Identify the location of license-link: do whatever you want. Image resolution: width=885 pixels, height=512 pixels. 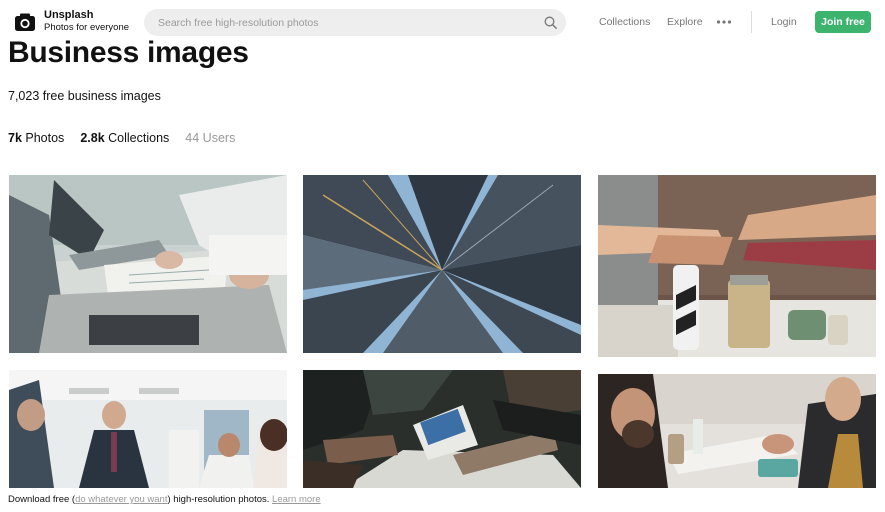
(121, 499).